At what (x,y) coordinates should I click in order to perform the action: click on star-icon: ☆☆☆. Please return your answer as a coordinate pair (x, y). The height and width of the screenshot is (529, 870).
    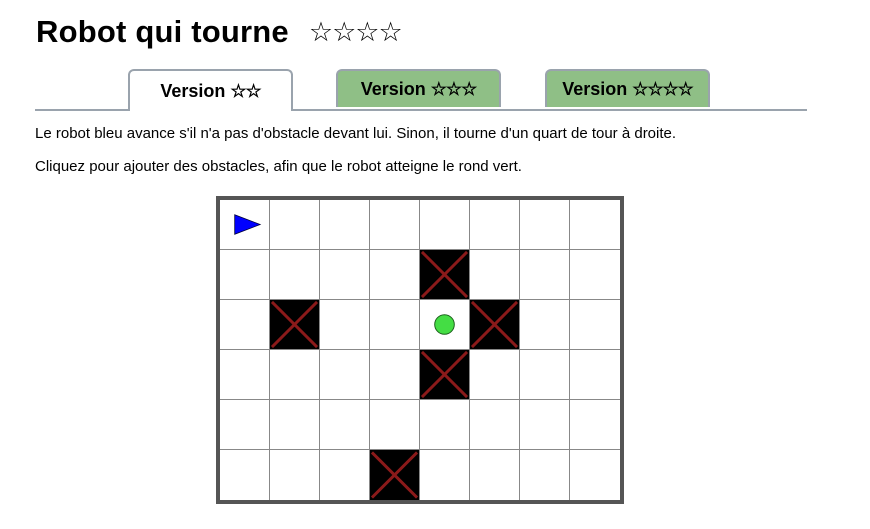
    Looking at the image, I should click on (453, 88).